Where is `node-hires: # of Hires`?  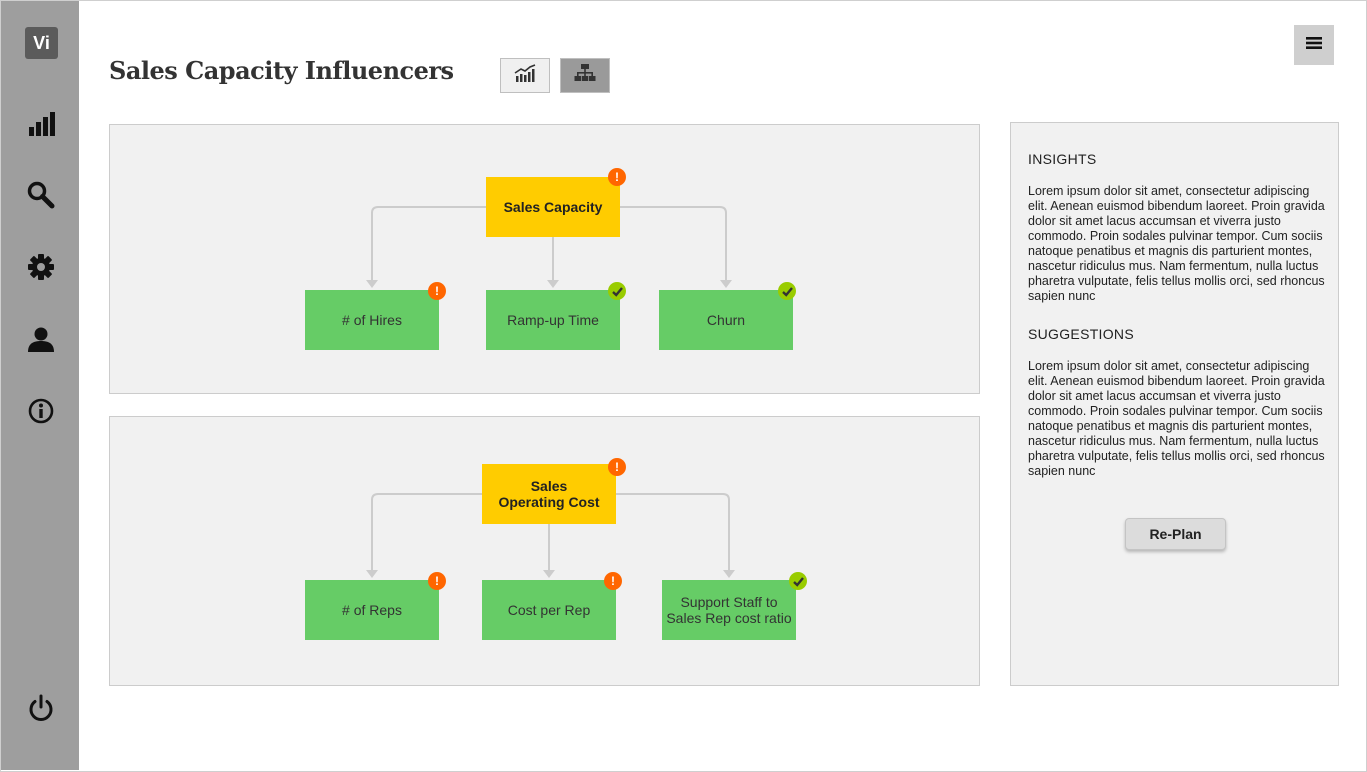
node-hires: # of Hires is located at coordinates (372, 320).